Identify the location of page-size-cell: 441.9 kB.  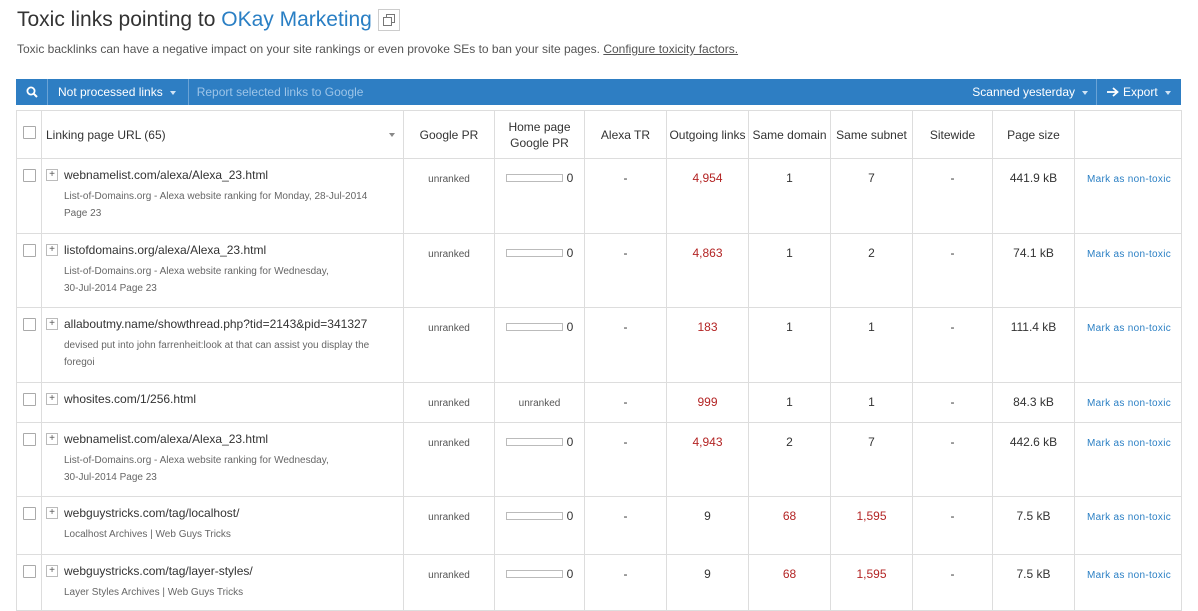
(1033, 196).